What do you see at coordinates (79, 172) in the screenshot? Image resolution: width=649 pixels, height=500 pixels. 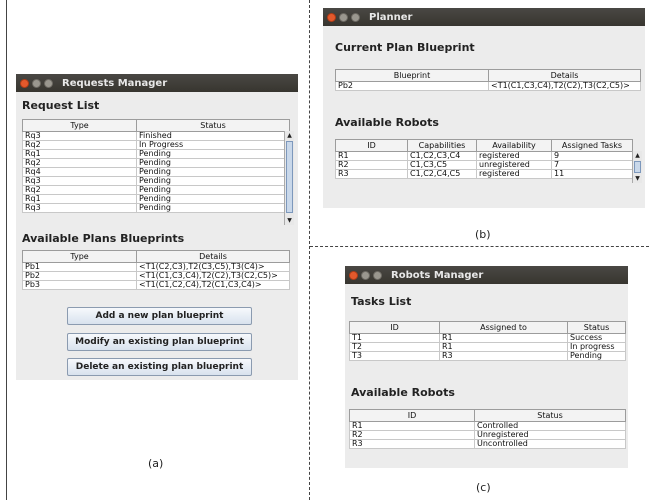 I see `request-type: Rq4` at bounding box center [79, 172].